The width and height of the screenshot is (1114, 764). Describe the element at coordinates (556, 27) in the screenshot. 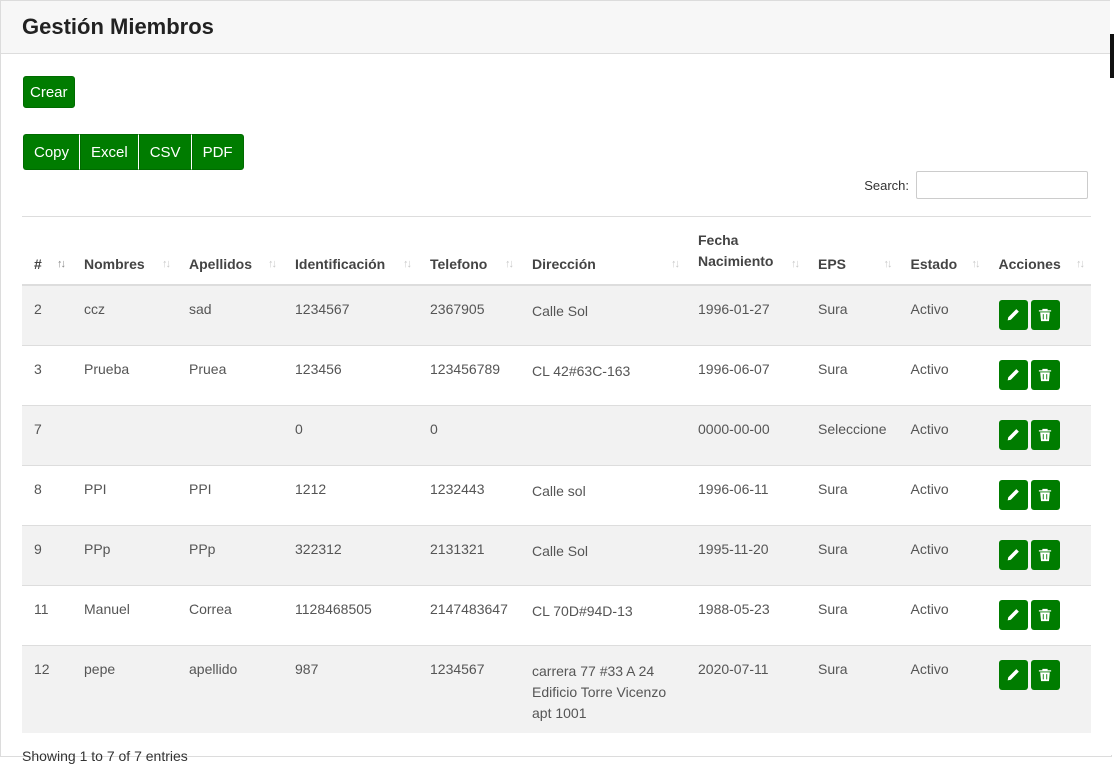

I see `panel-header: Gestión Miembros` at that location.